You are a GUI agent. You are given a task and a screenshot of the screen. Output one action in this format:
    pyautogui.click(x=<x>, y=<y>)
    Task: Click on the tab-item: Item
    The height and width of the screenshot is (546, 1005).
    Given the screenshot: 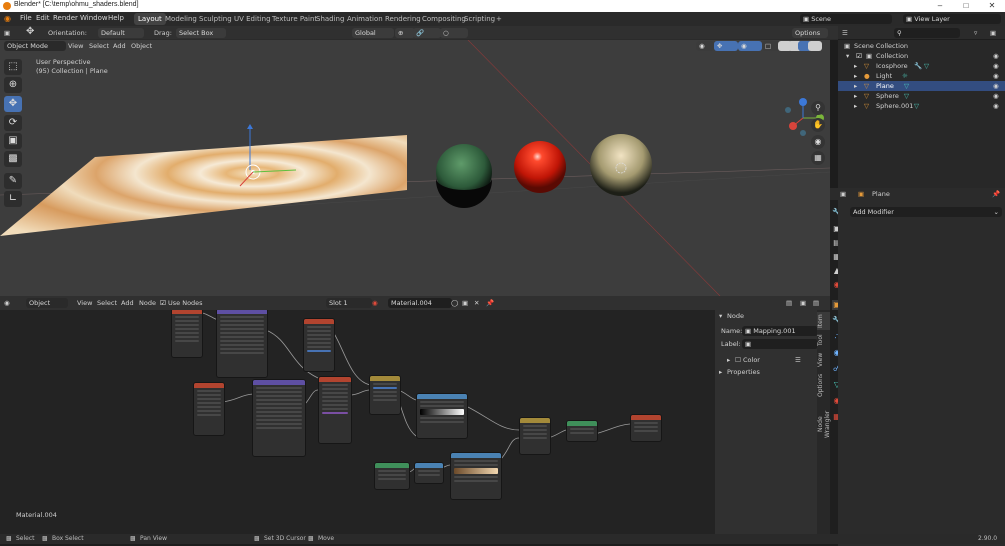 What is the action you would take?
    pyautogui.click(x=823, y=321)
    